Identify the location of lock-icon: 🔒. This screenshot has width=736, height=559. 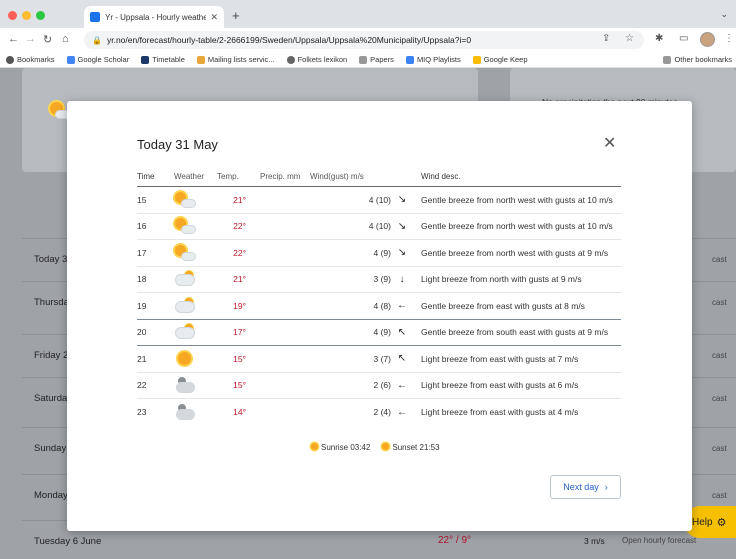
(97, 40).